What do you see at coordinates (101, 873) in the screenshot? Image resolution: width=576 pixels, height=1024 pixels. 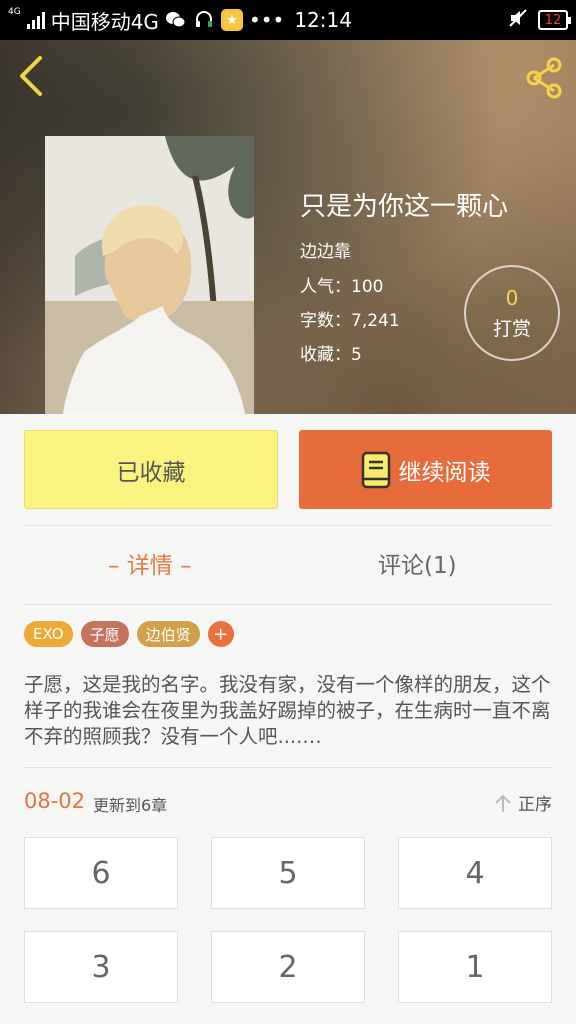 I see `chapter-button: 6` at bounding box center [101, 873].